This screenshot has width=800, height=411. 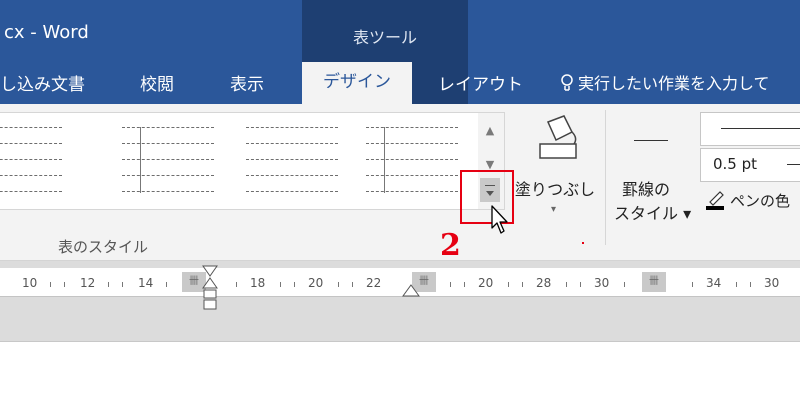 I want to click on paint-bucket-icon, so click(x=558, y=137).